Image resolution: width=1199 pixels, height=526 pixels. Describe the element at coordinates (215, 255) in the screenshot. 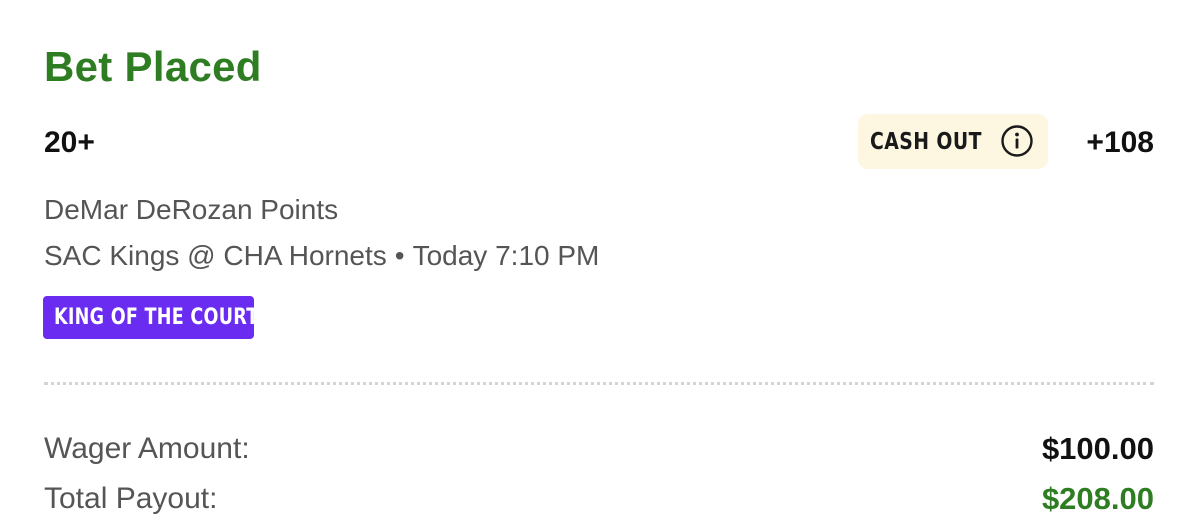

I see `event-matchup: SAC Kings @ CHA Hornets` at that location.